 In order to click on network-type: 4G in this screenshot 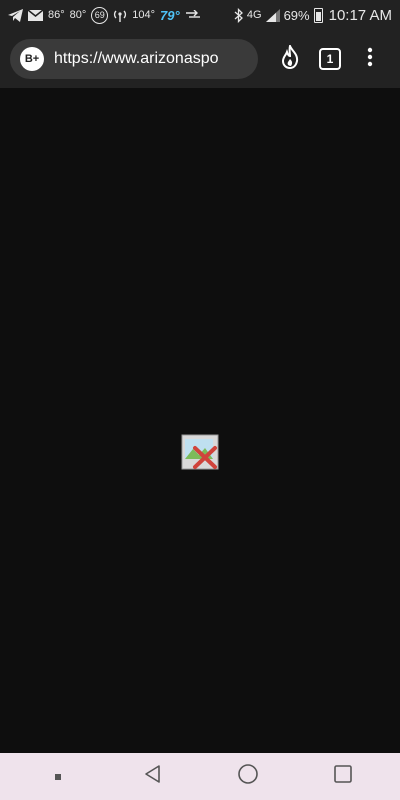, I will do `click(254, 15)`.